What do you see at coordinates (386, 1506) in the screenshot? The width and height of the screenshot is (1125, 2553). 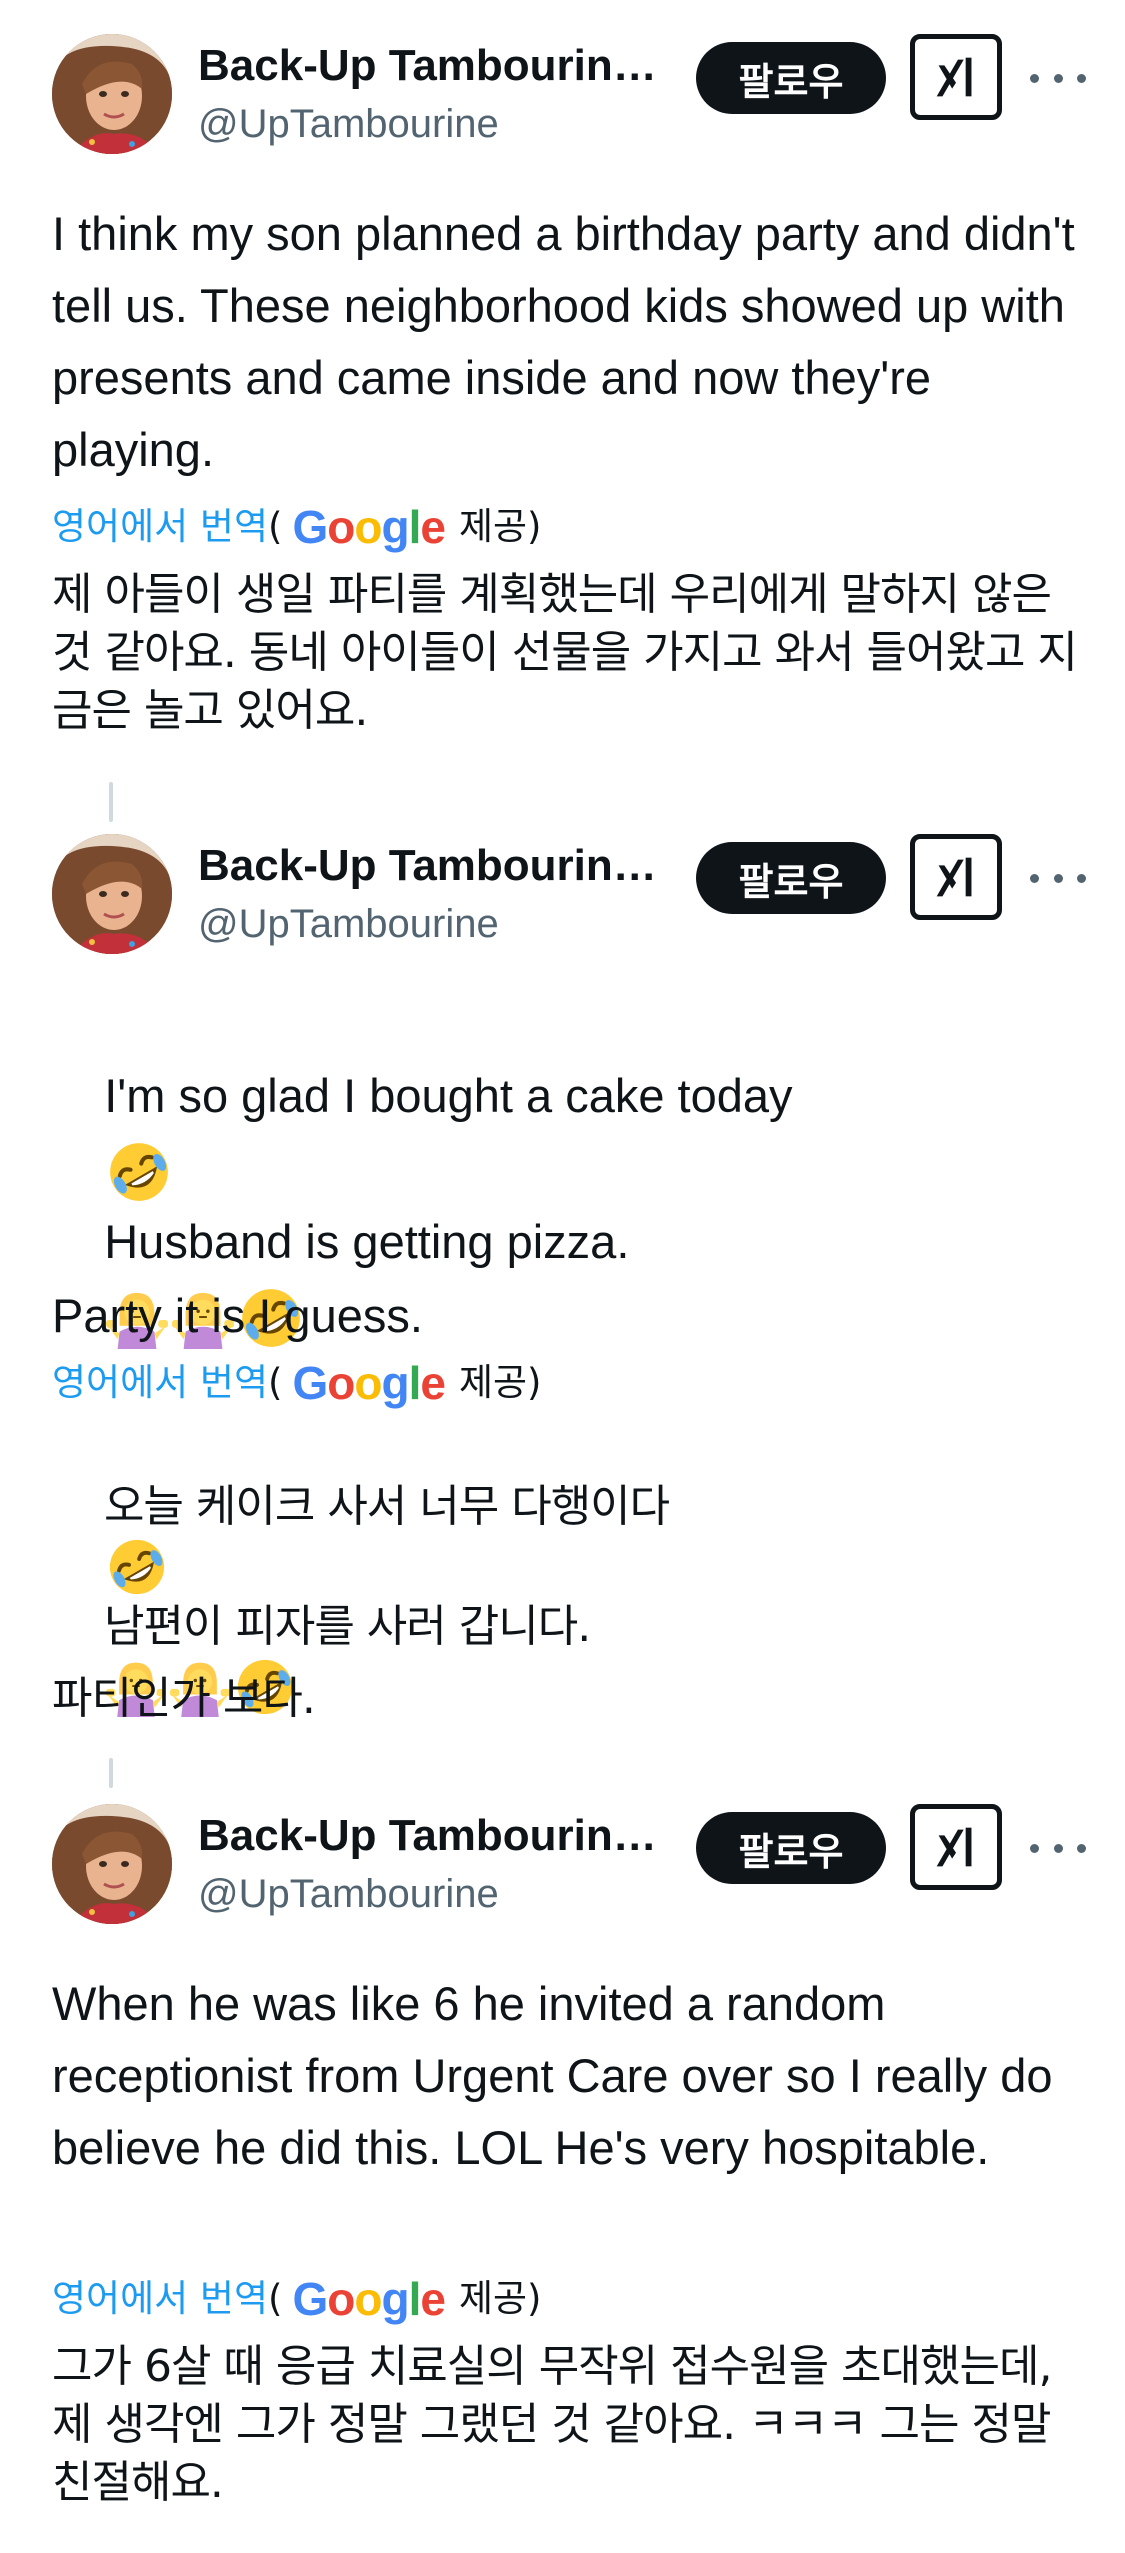 I see `translated-segment: 오늘 케이크 사서 너무 다행이다` at bounding box center [386, 1506].